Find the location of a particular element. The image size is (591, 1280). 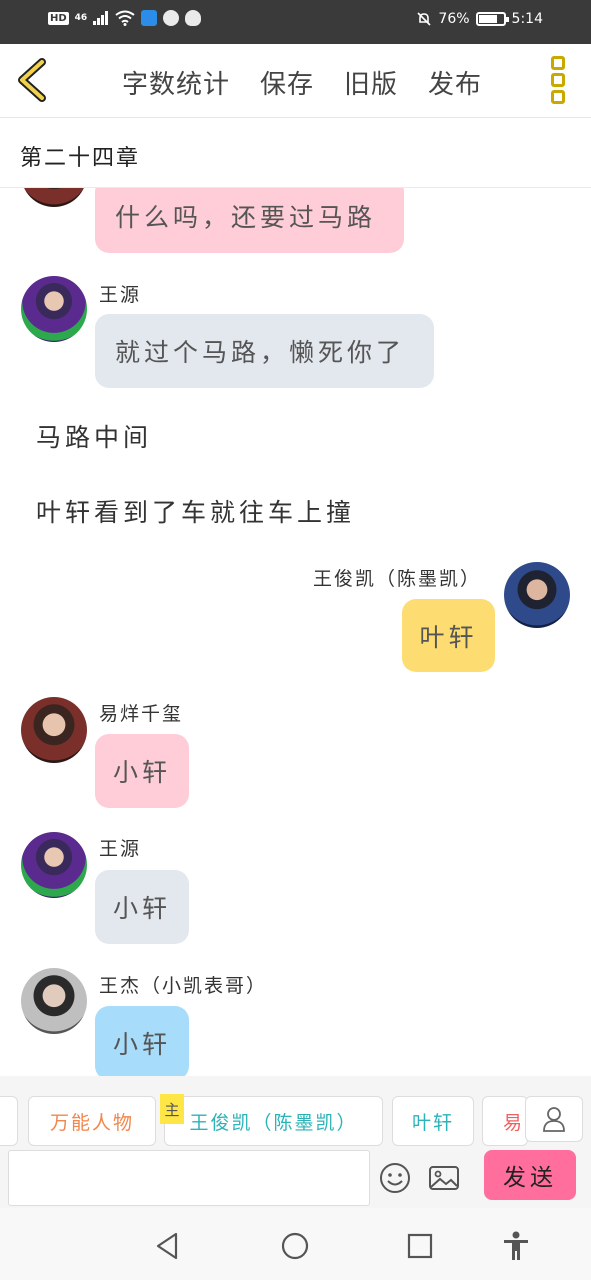

emoji-button is located at coordinates (395, 1178).